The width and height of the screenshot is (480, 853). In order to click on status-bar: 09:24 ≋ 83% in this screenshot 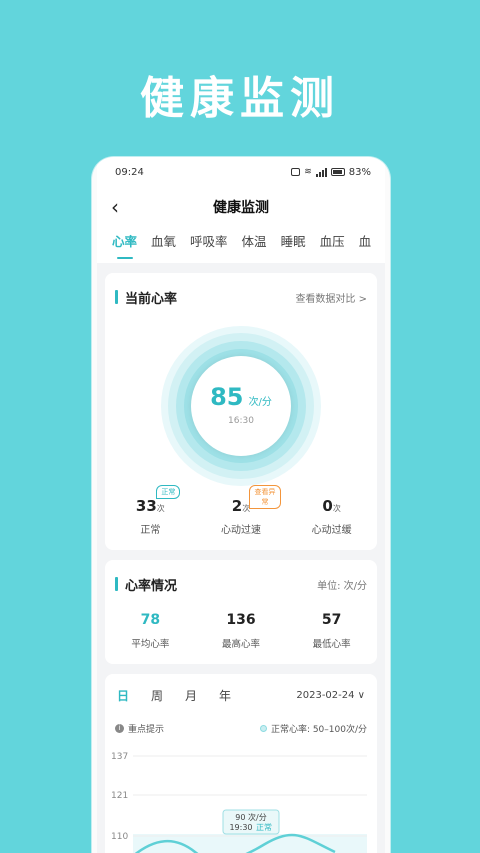, I will do `click(241, 172)`.